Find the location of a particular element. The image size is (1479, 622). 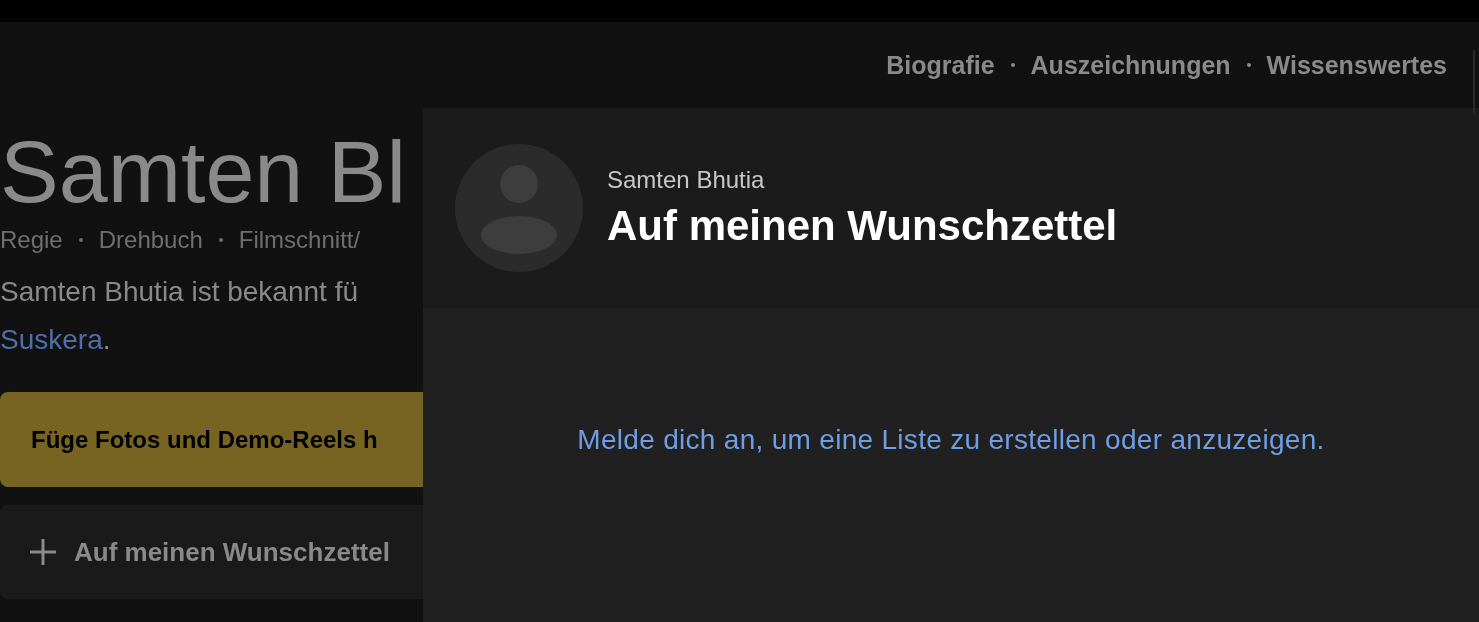

nav-link: Auszeichnungen is located at coordinates (1130, 65).